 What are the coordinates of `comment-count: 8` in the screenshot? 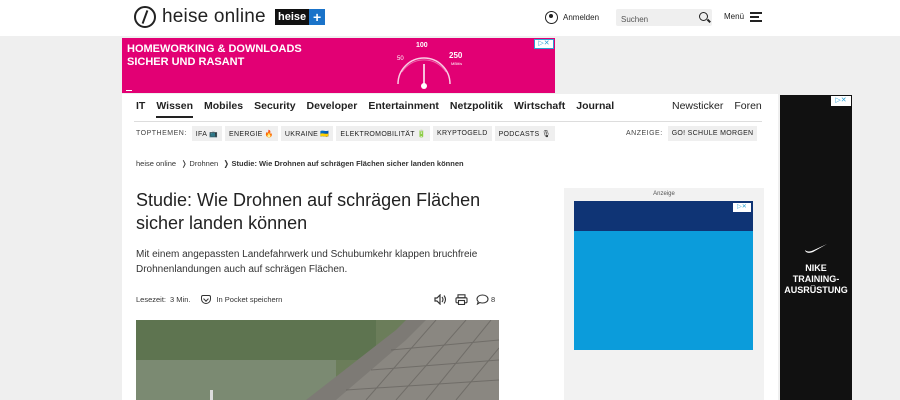 It's located at (493, 299).